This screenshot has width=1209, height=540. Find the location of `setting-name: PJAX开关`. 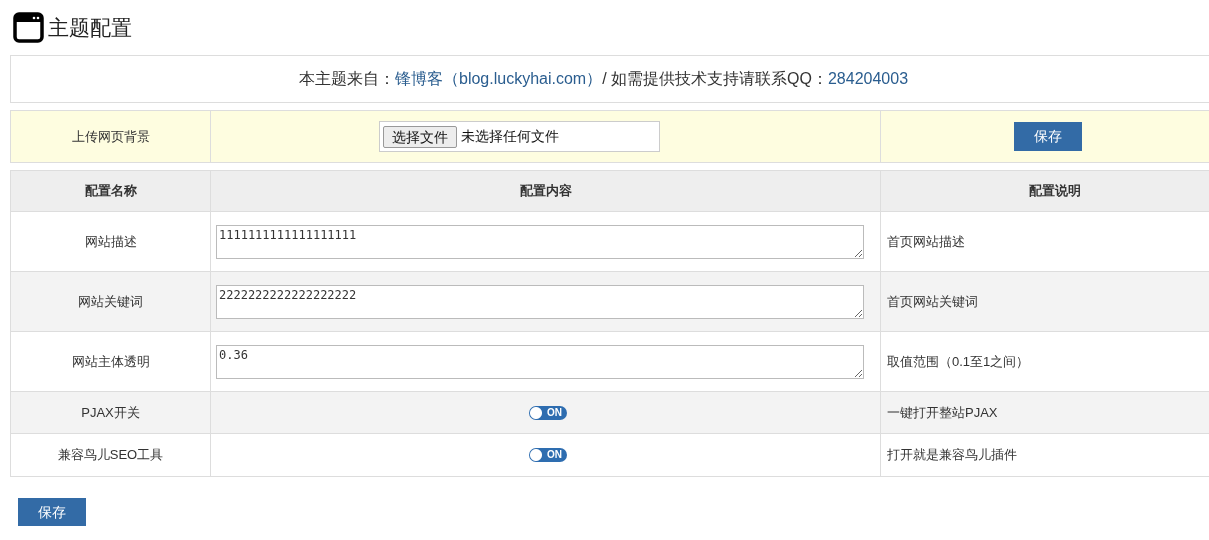

setting-name: PJAX开关 is located at coordinates (110, 412).